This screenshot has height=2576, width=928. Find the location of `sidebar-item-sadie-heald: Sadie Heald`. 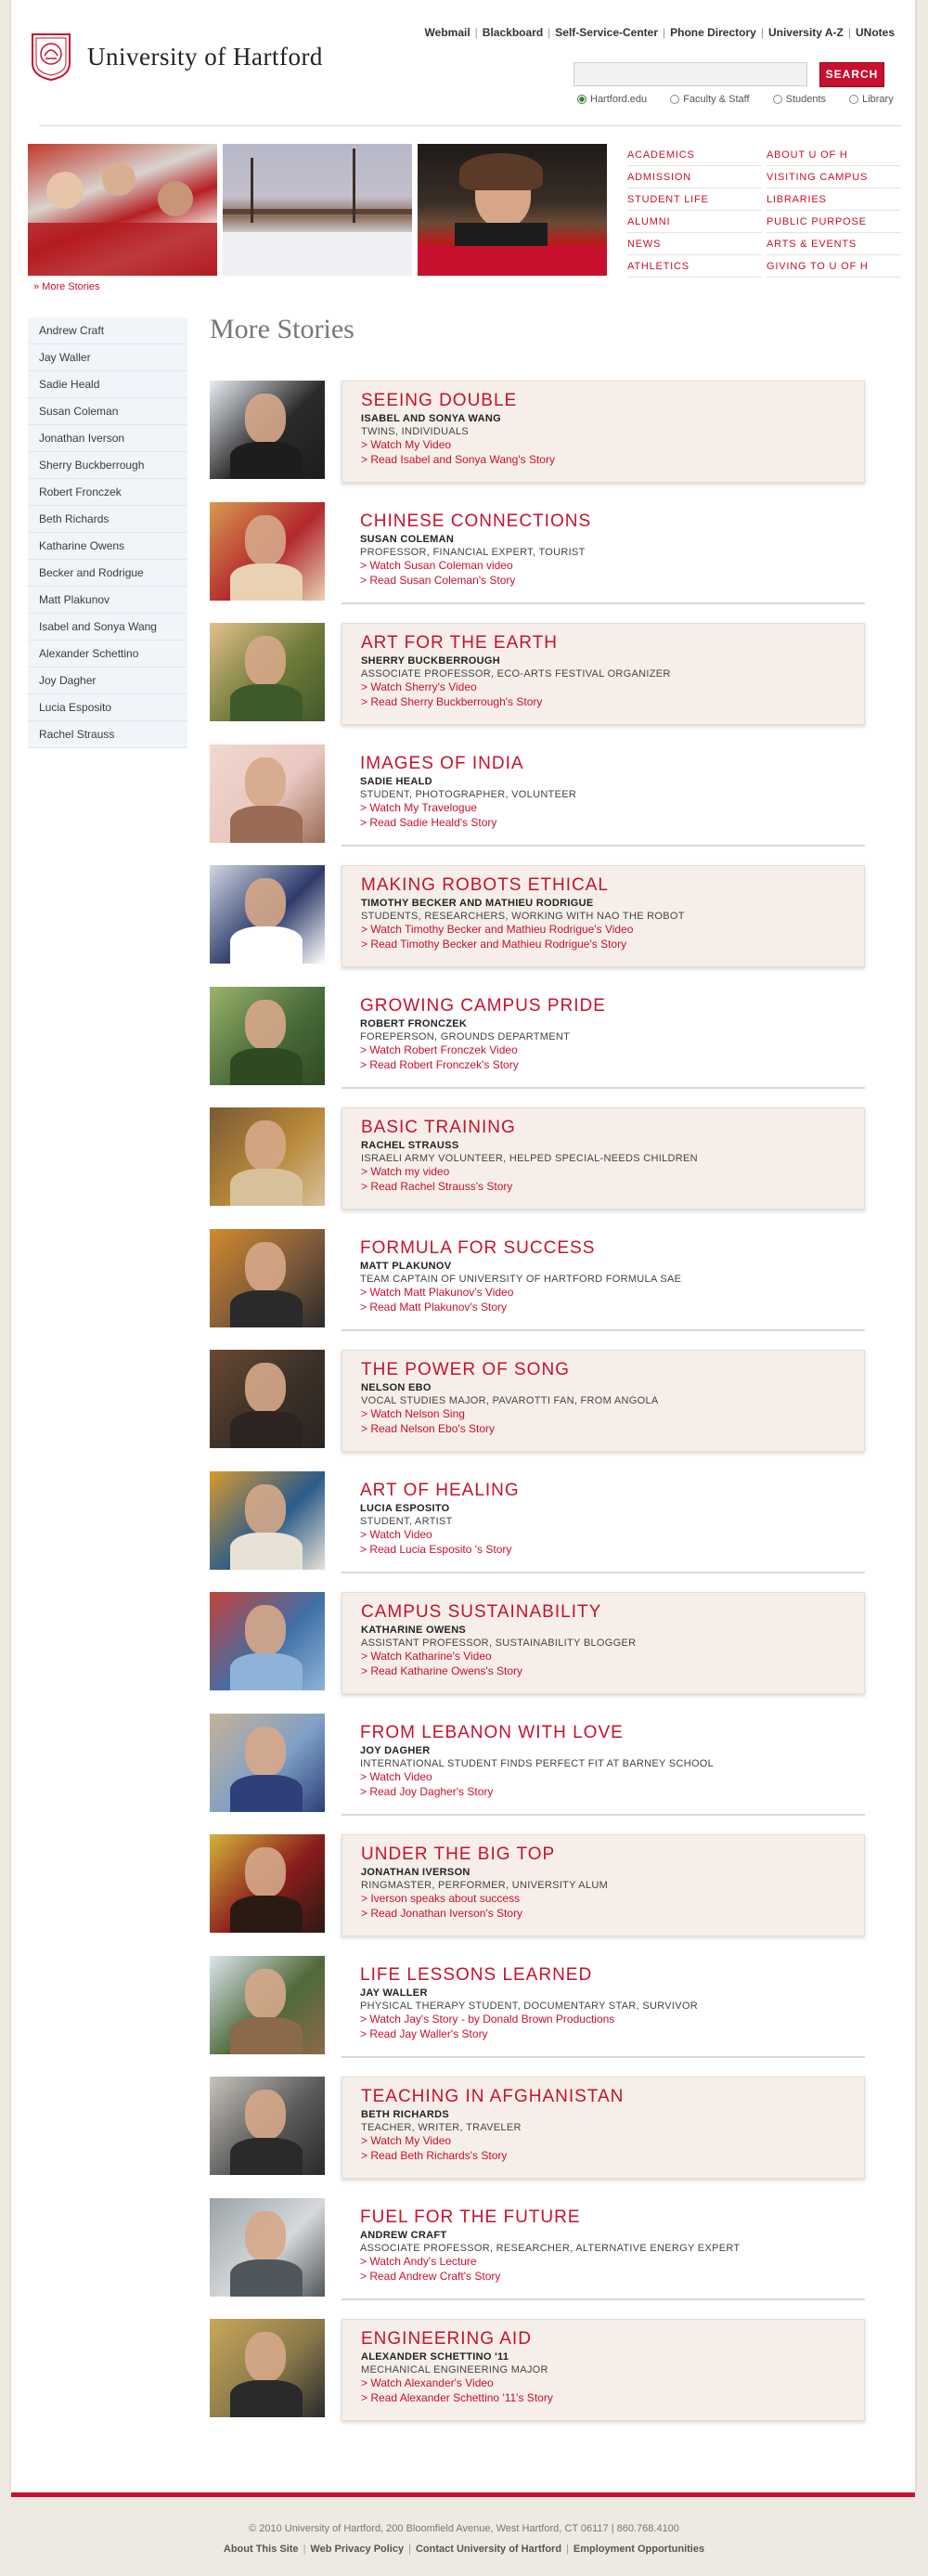

sidebar-item-sadie-heald: Sadie Heald is located at coordinates (108, 384).